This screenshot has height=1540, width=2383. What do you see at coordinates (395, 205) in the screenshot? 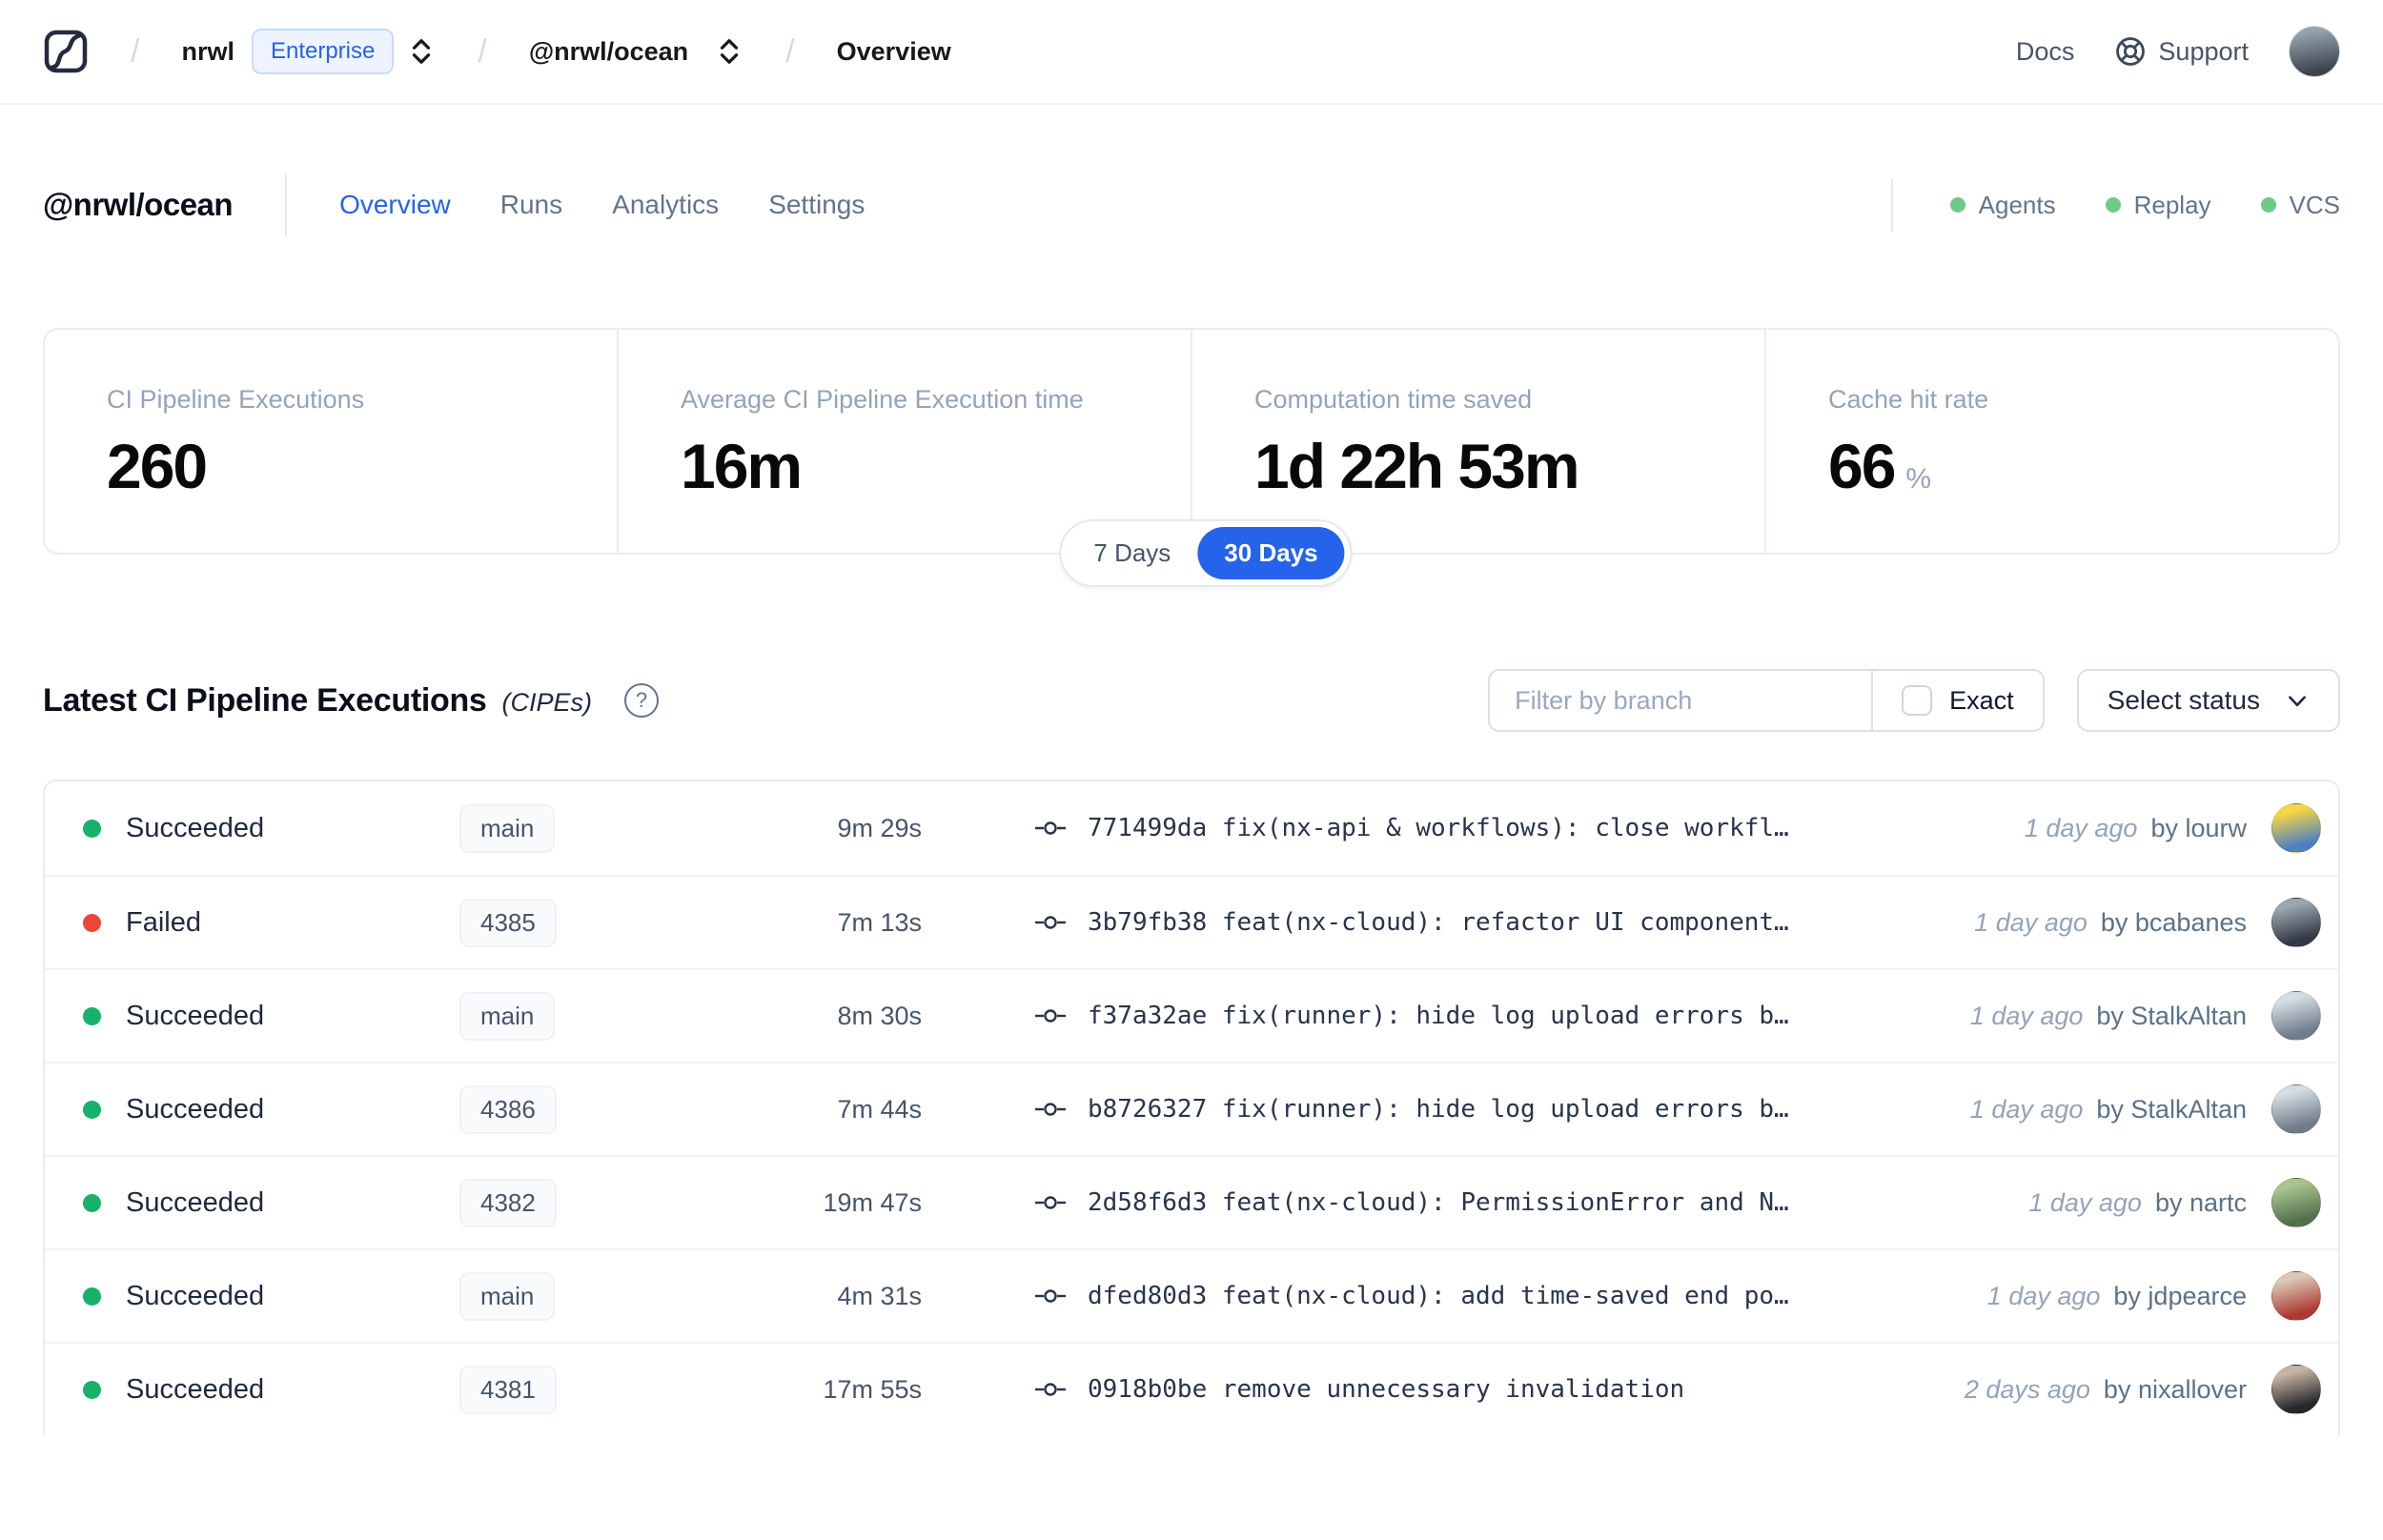
I see `tab-overview: Overview` at bounding box center [395, 205].